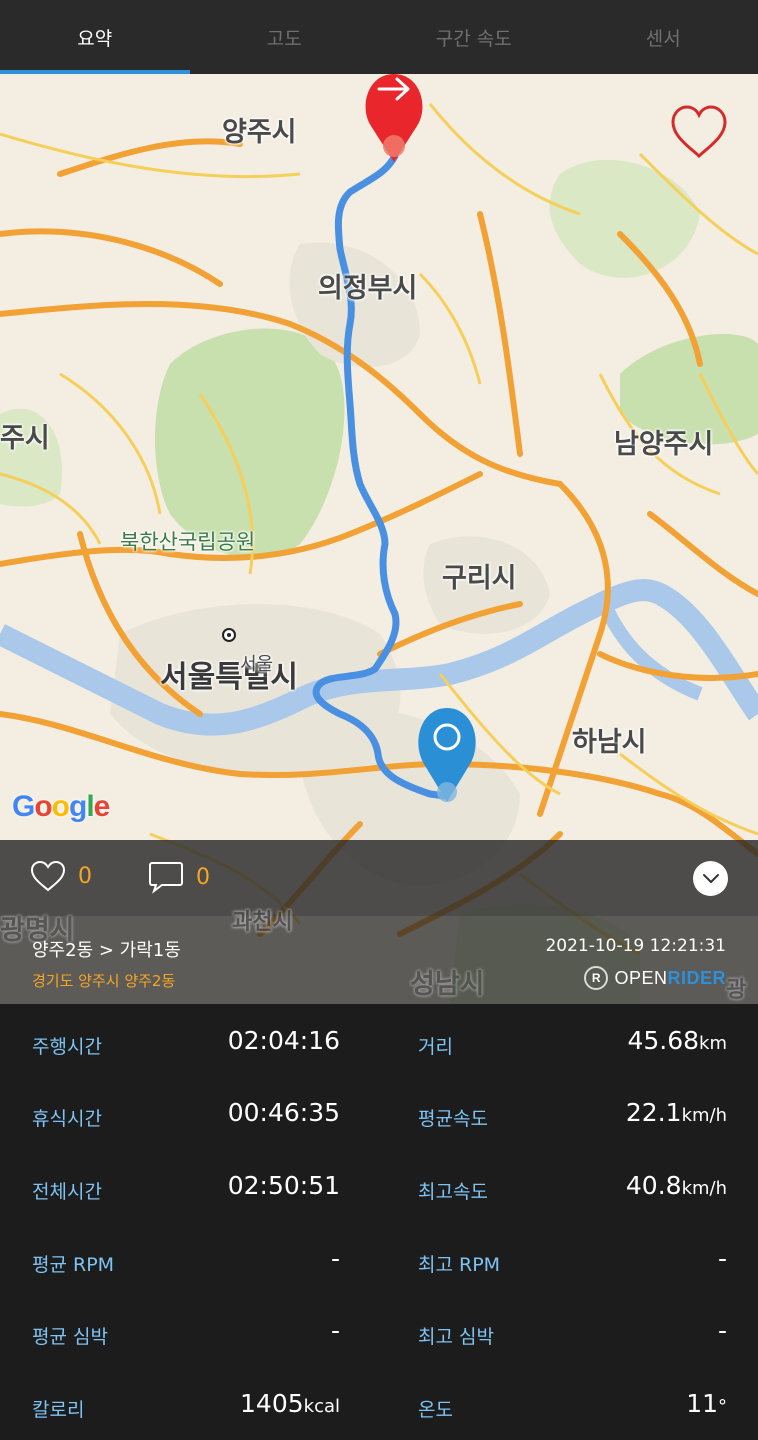  Describe the element at coordinates (435, 1410) in the screenshot. I see `stat-label: 온도` at that location.